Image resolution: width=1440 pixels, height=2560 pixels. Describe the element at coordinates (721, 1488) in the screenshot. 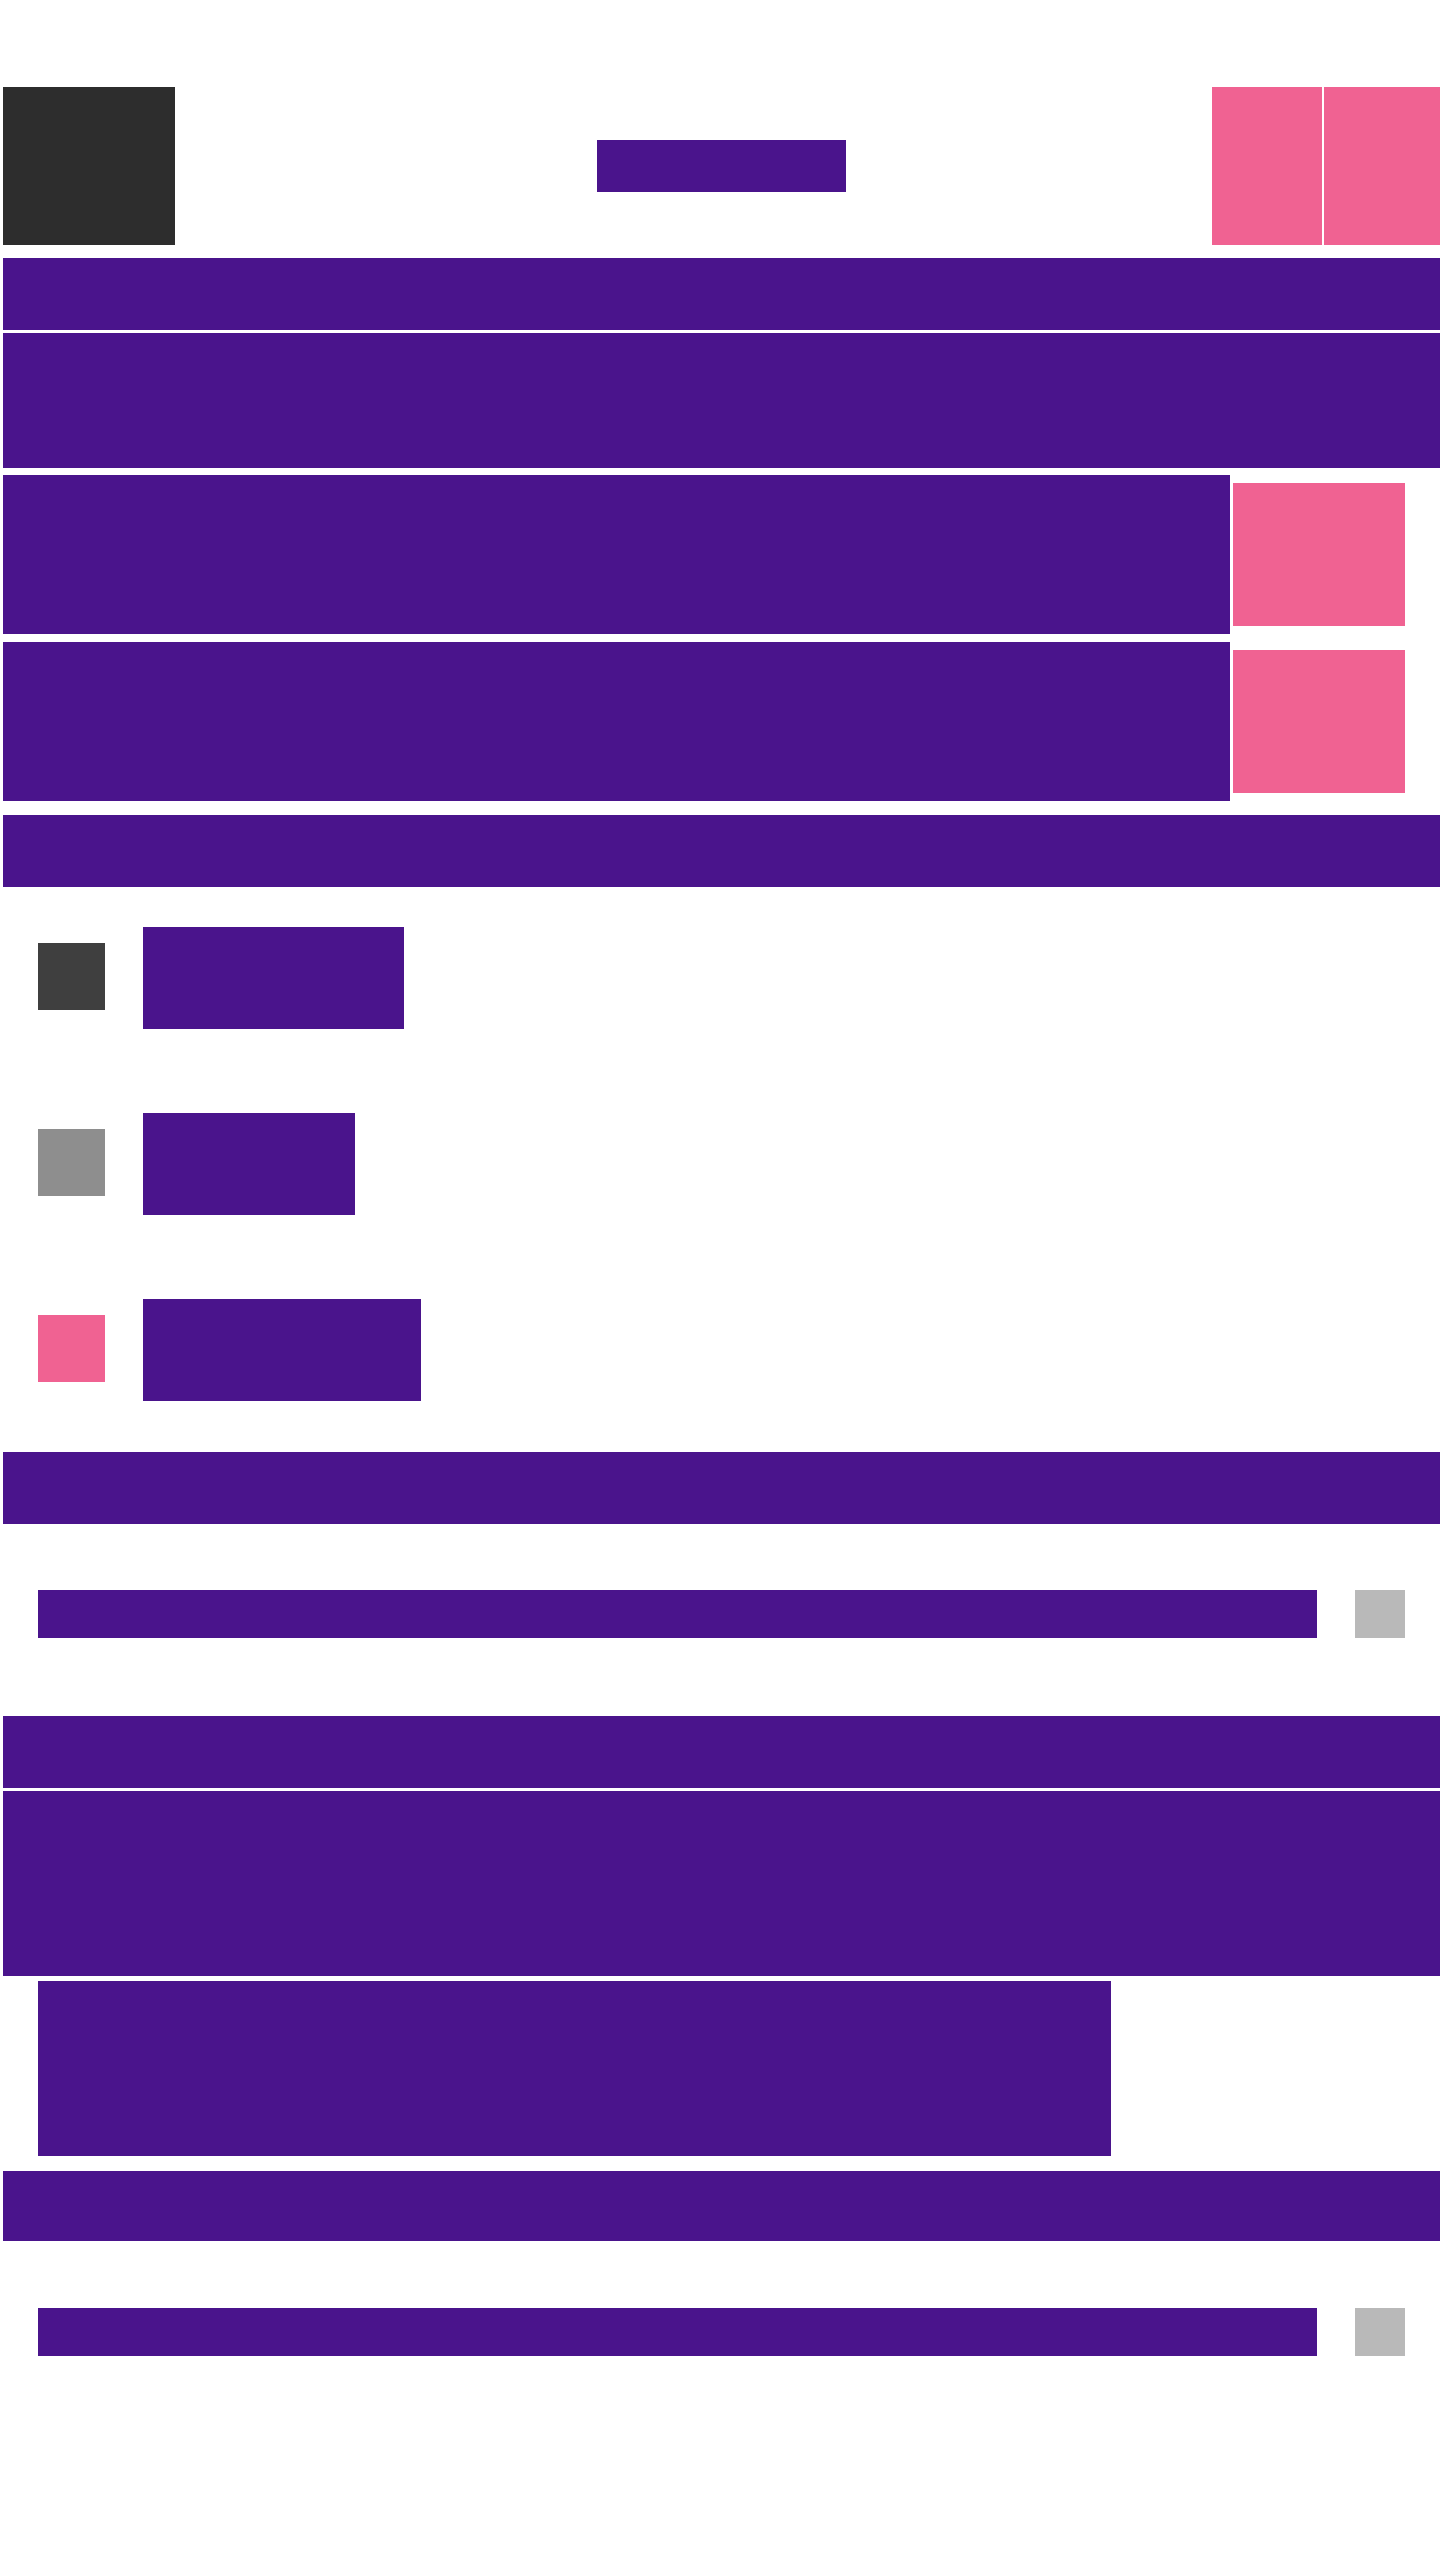

I see `section-3-header` at that location.